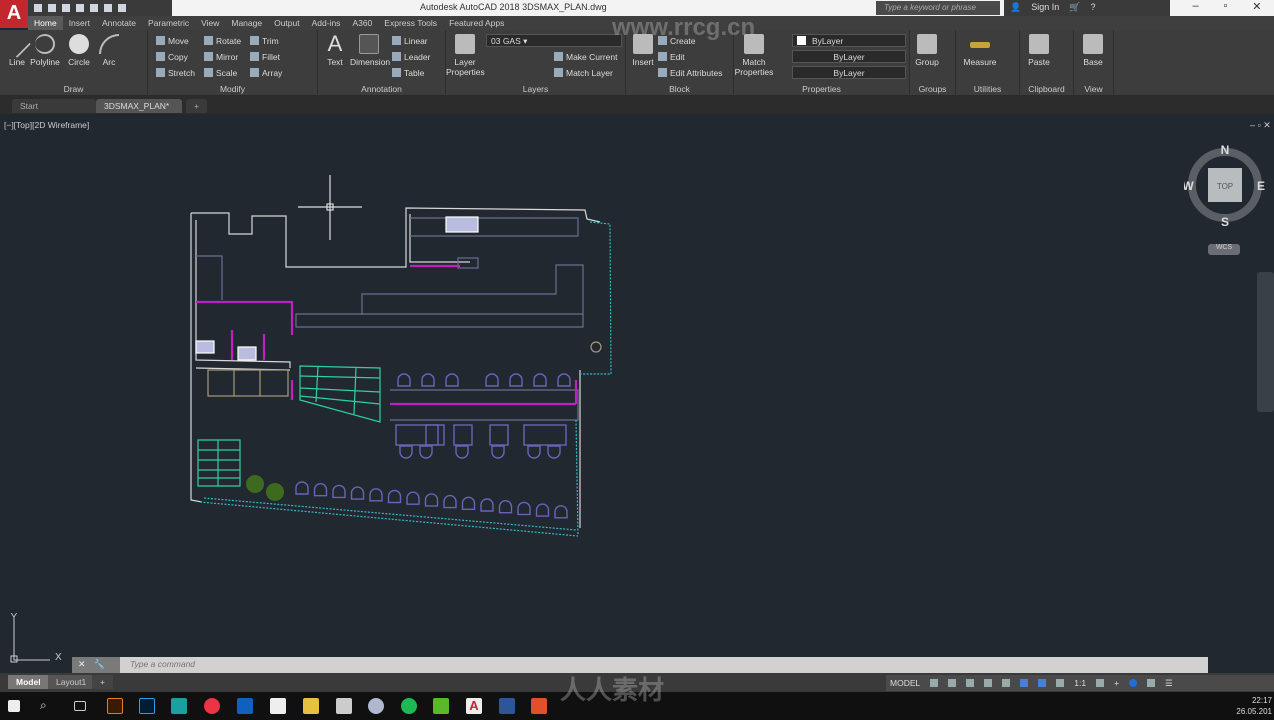 The width and height of the screenshot is (1274, 720). Describe the element at coordinates (408, 73) in the screenshot. I see `table-button: Table` at that location.